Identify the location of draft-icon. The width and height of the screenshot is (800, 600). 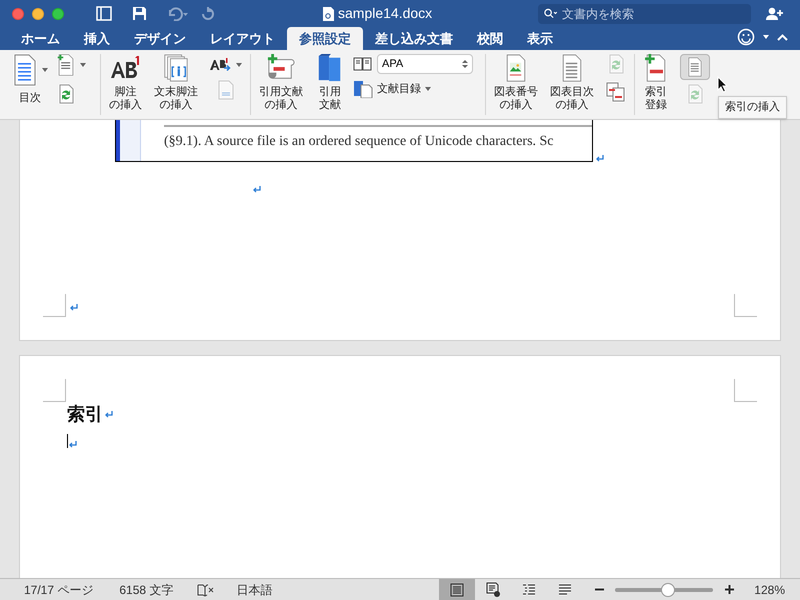
(565, 590).